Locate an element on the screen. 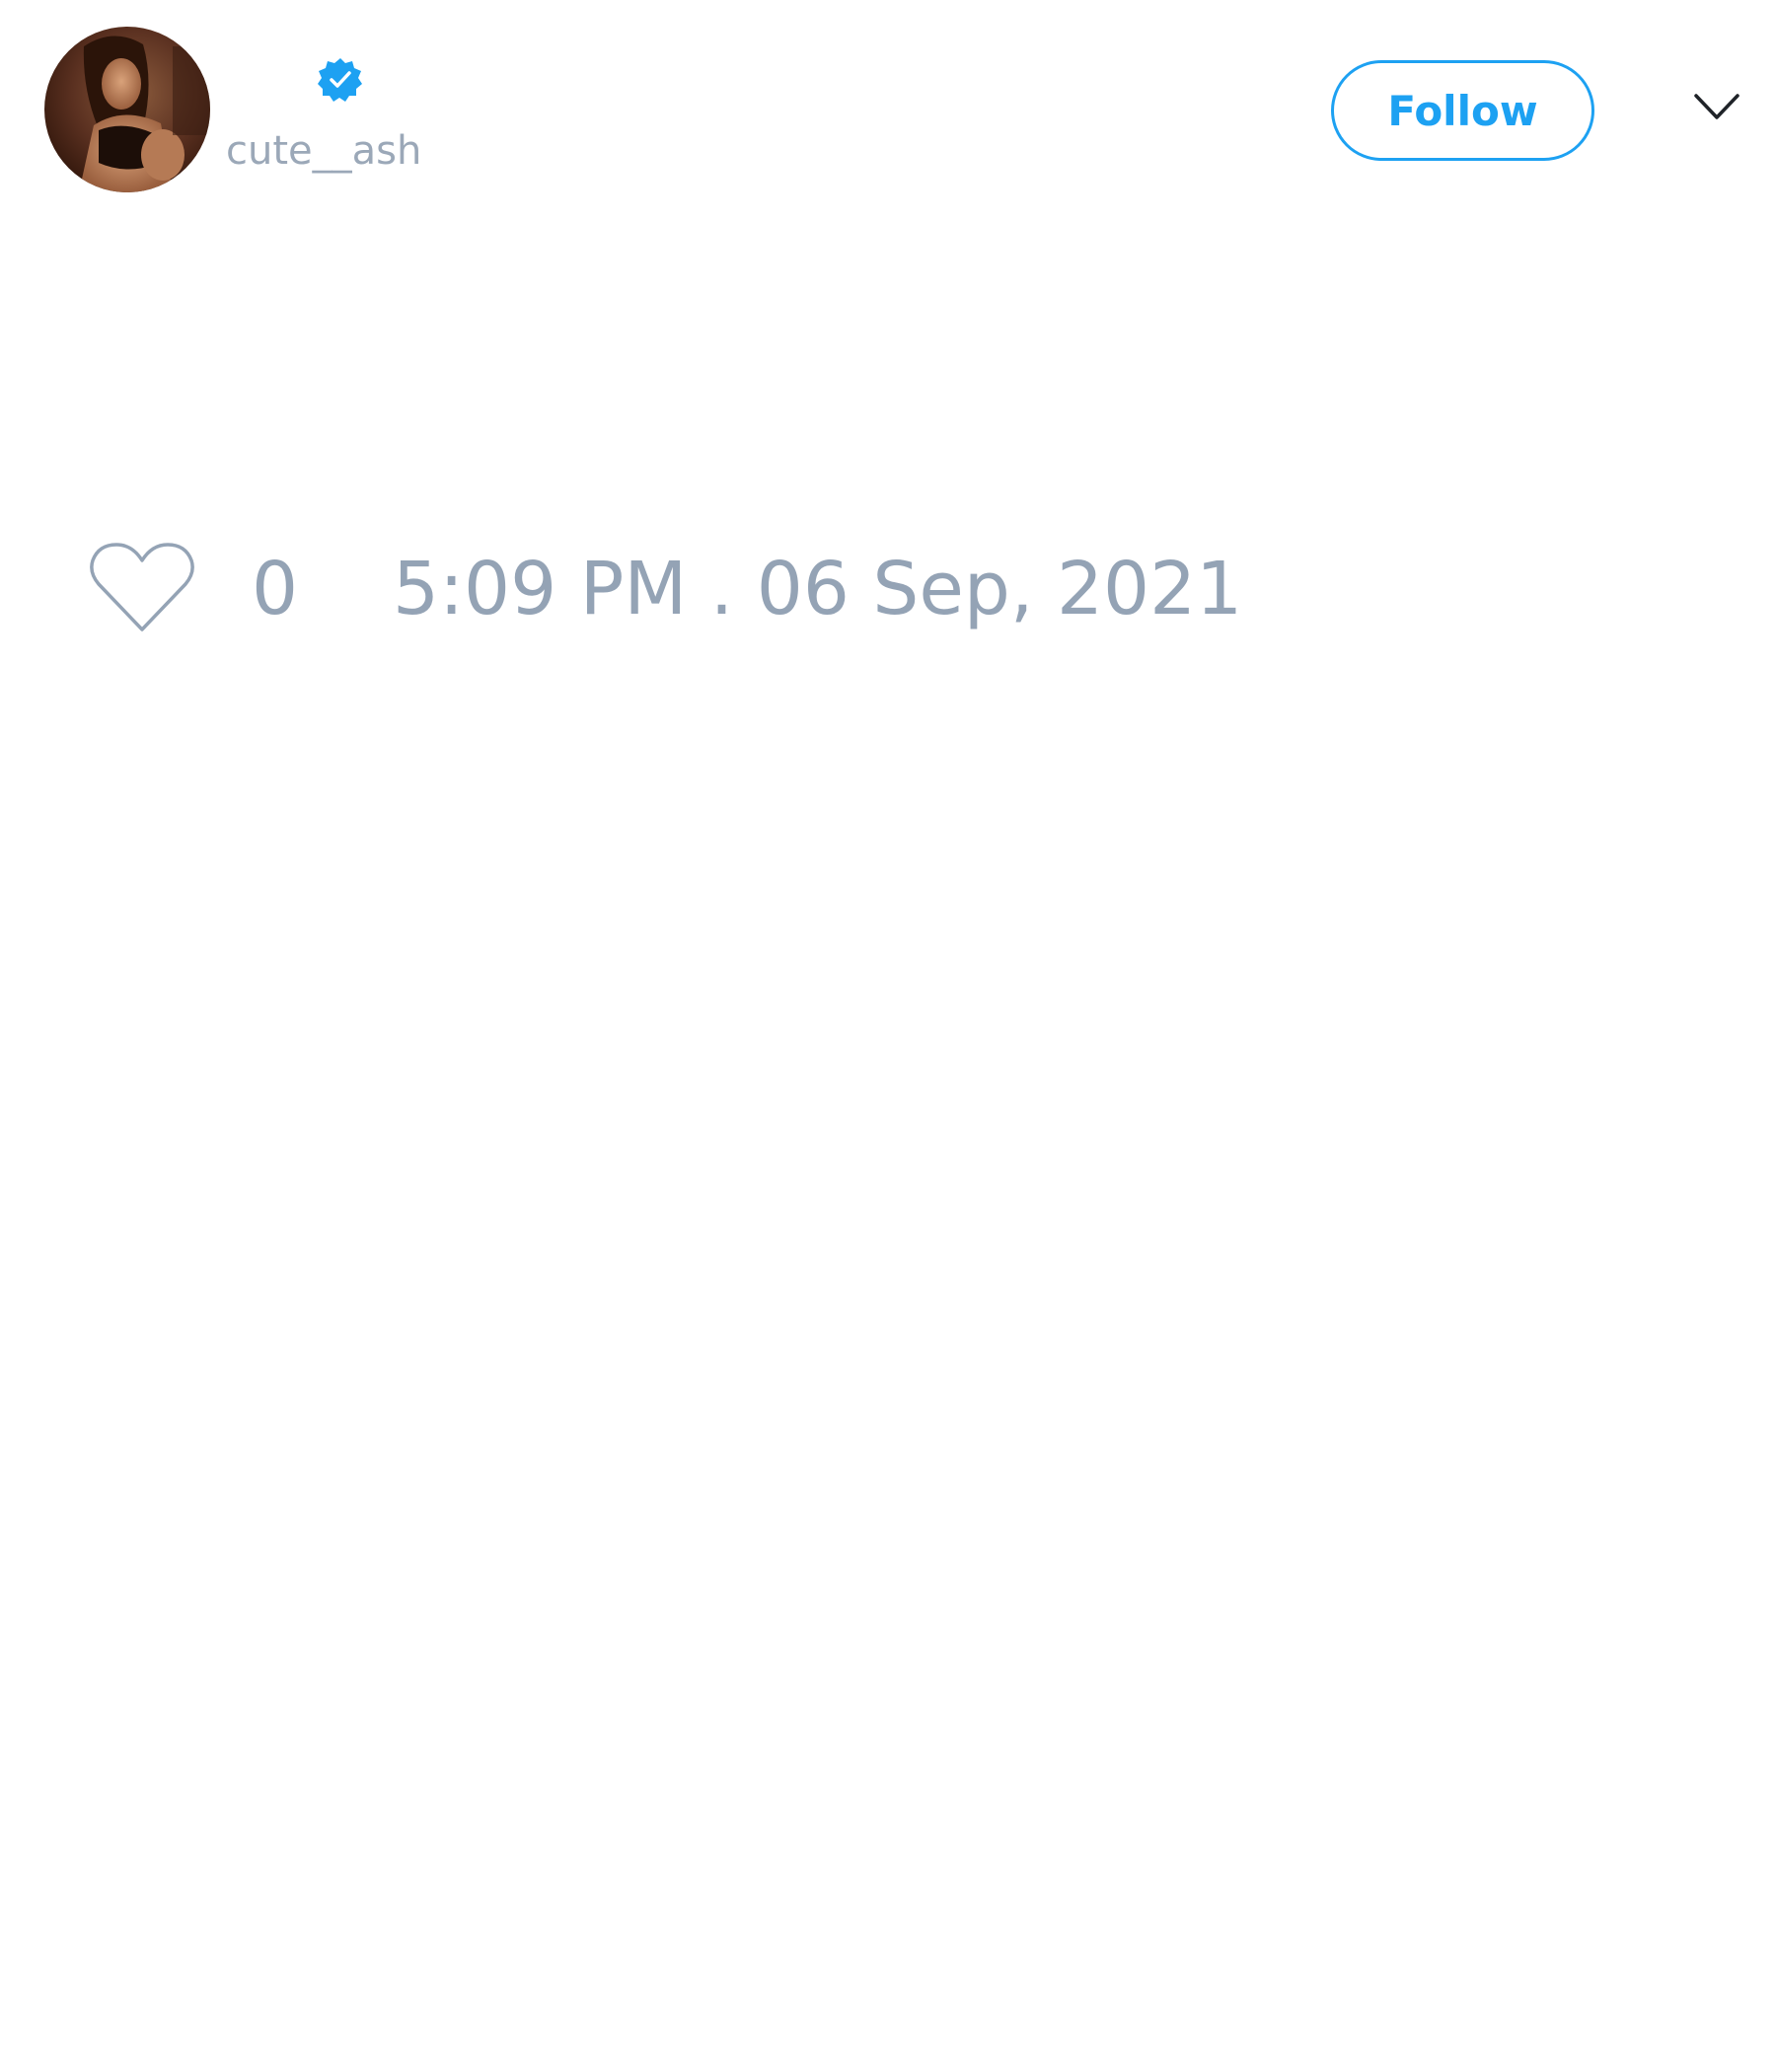  avatar is located at coordinates (127, 110).